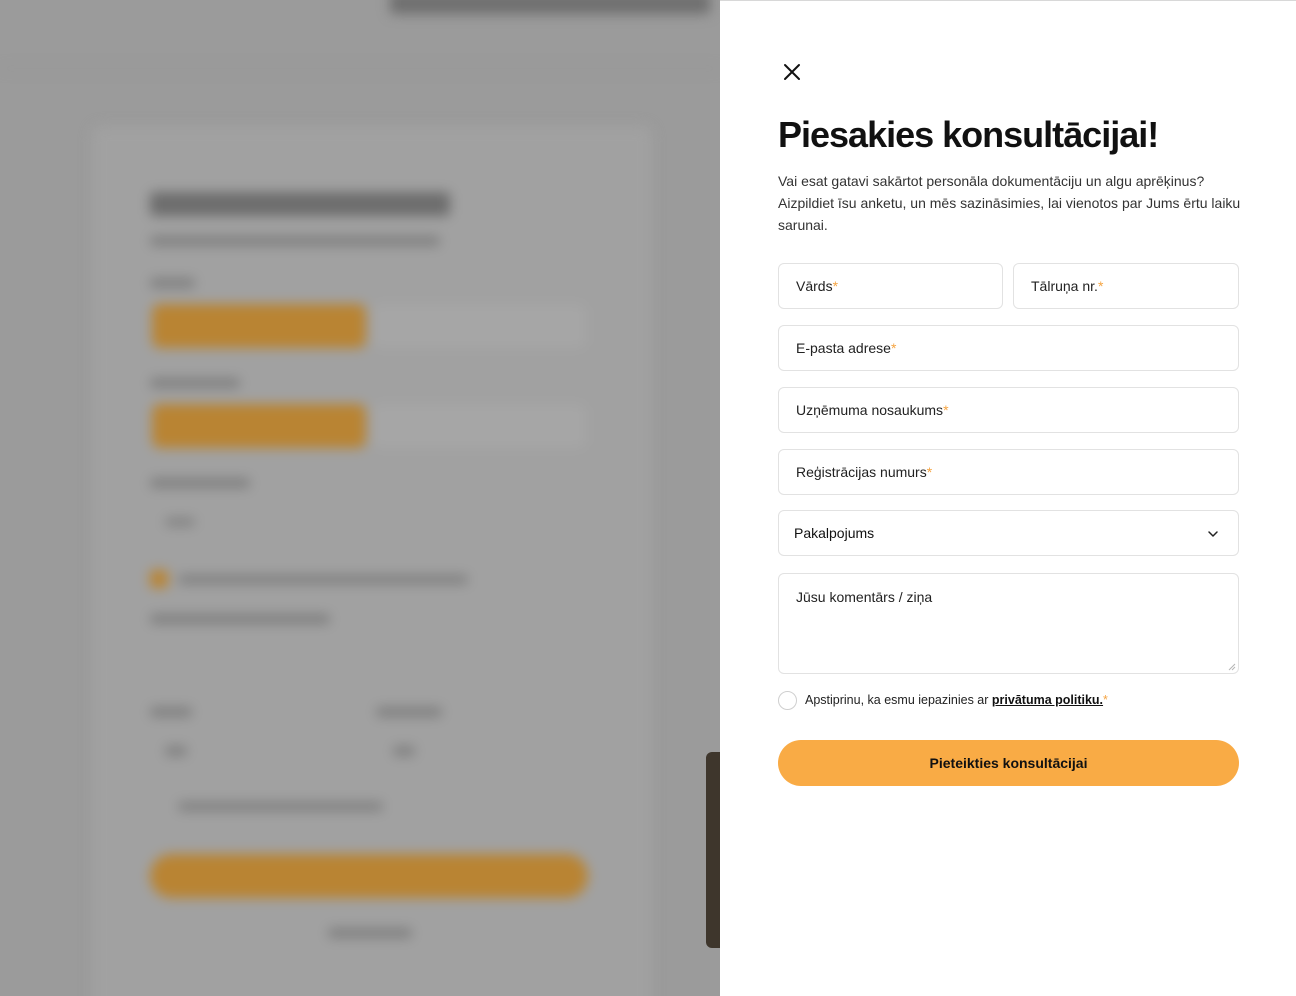 The height and width of the screenshot is (996, 1296). I want to click on blurred-link, so click(370, 933).